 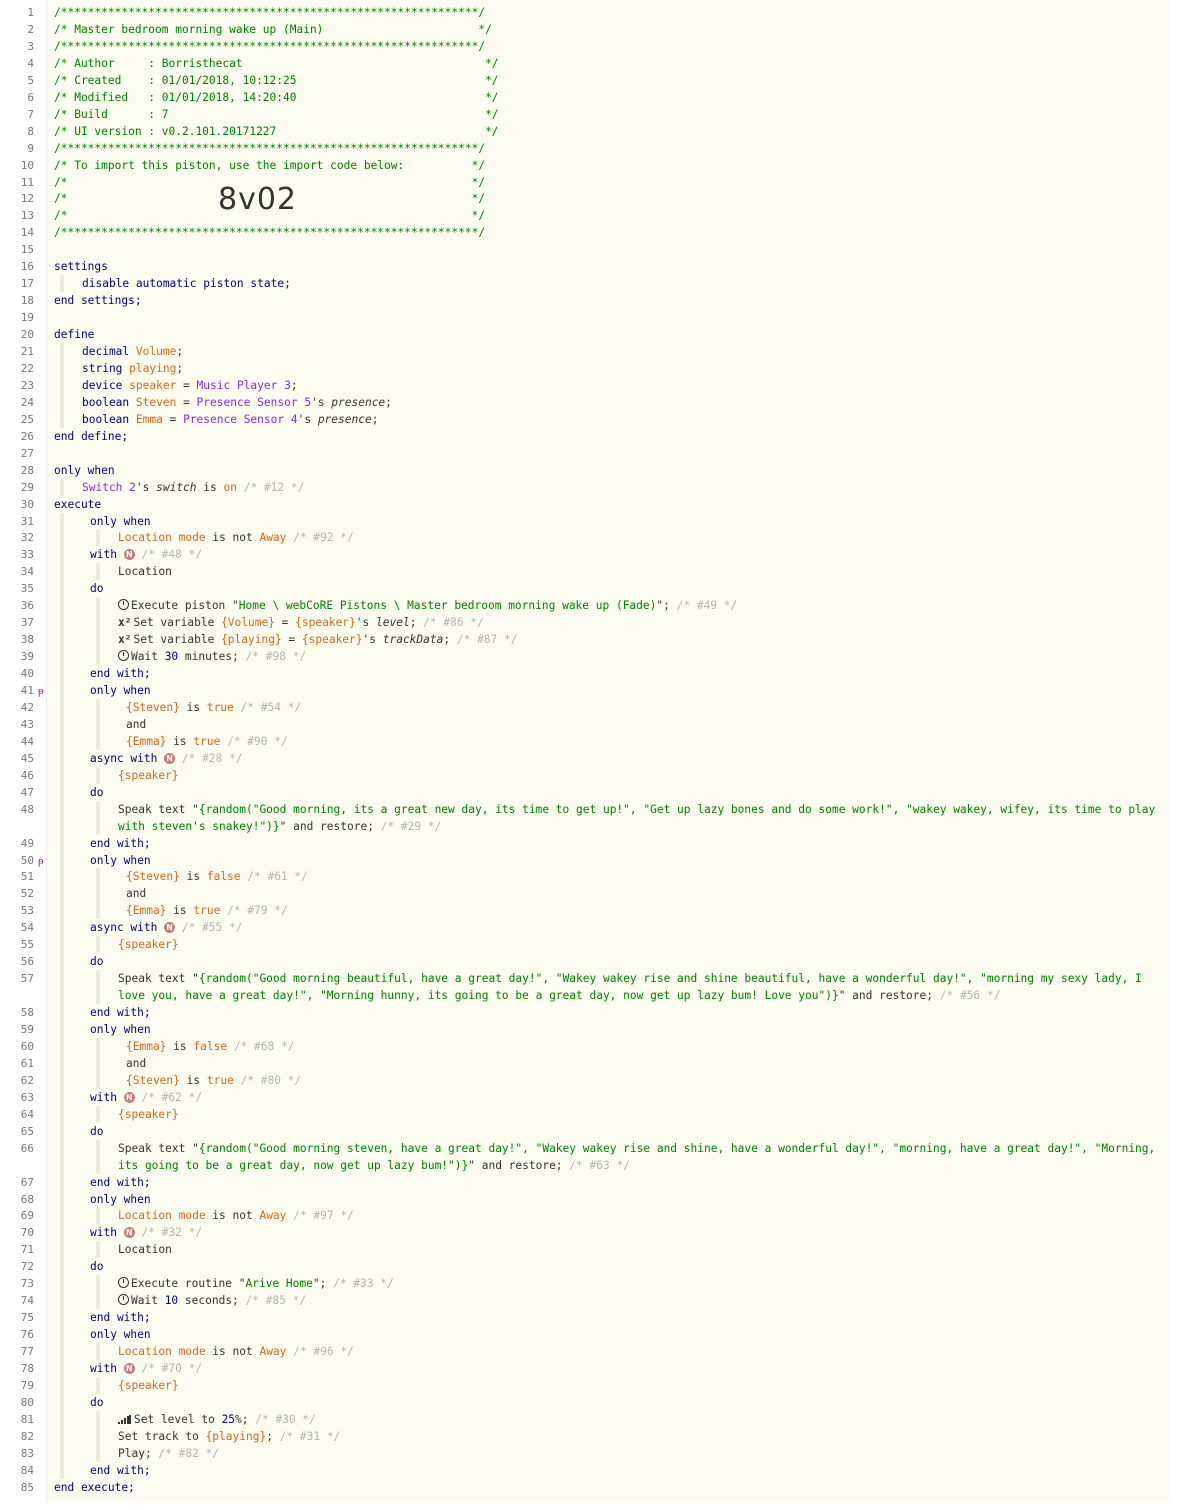 What do you see at coordinates (27, 182) in the screenshot?
I see `line-number: 11` at bounding box center [27, 182].